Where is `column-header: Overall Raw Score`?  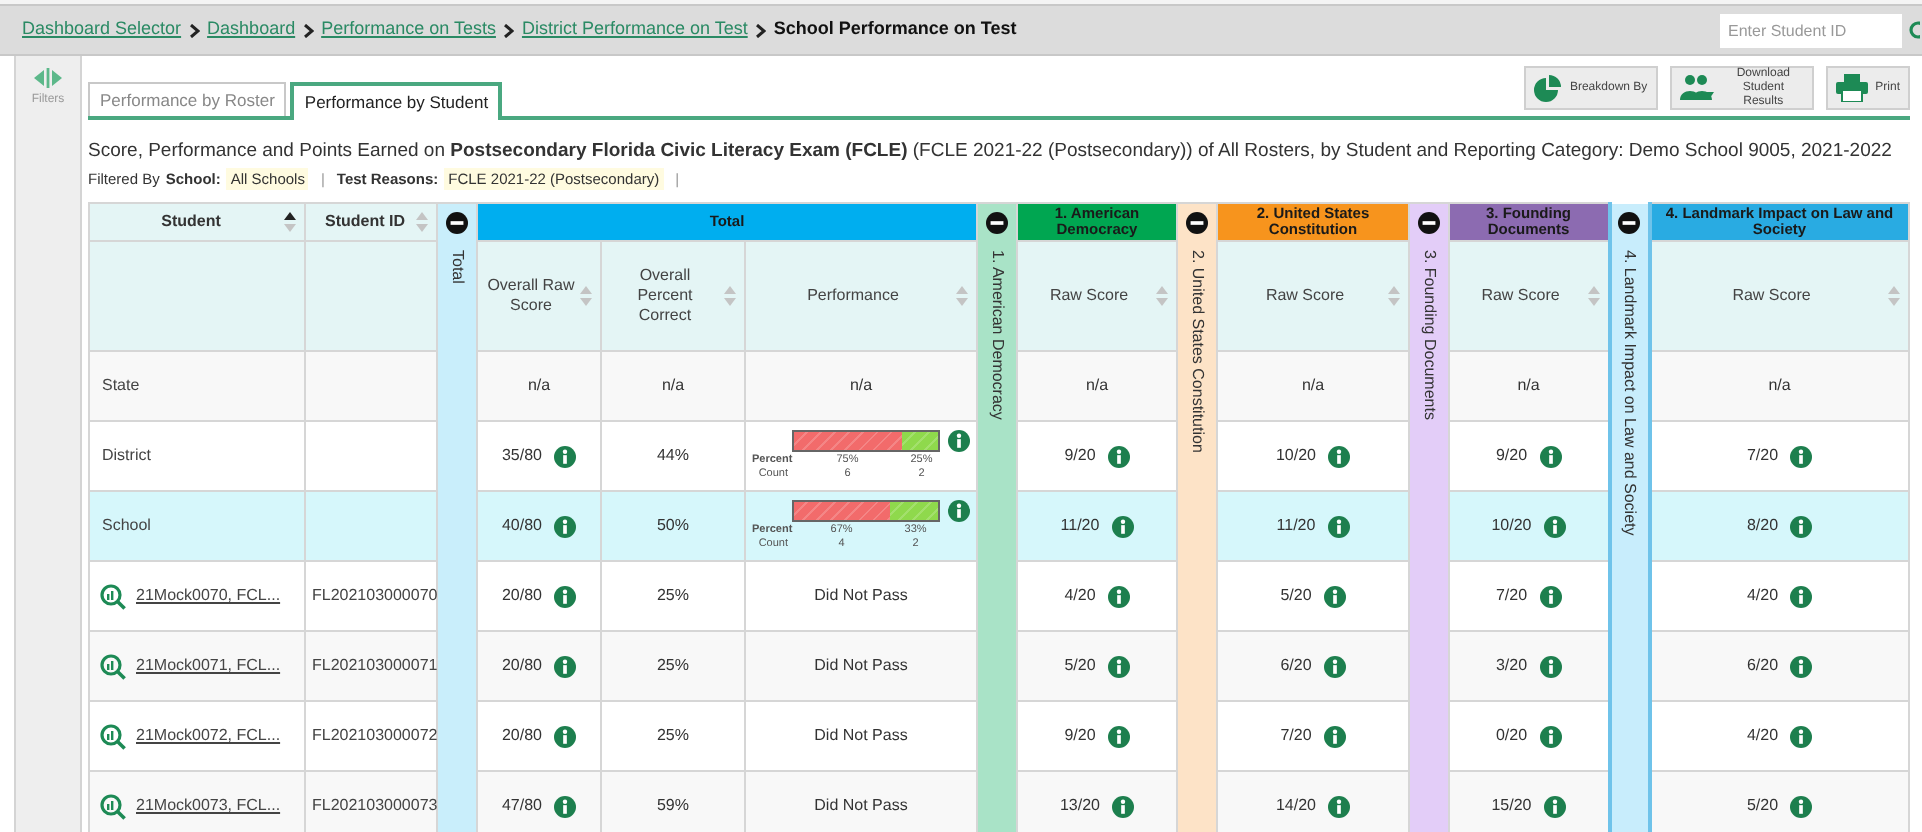
column-header: Overall Raw Score is located at coordinates (539, 296).